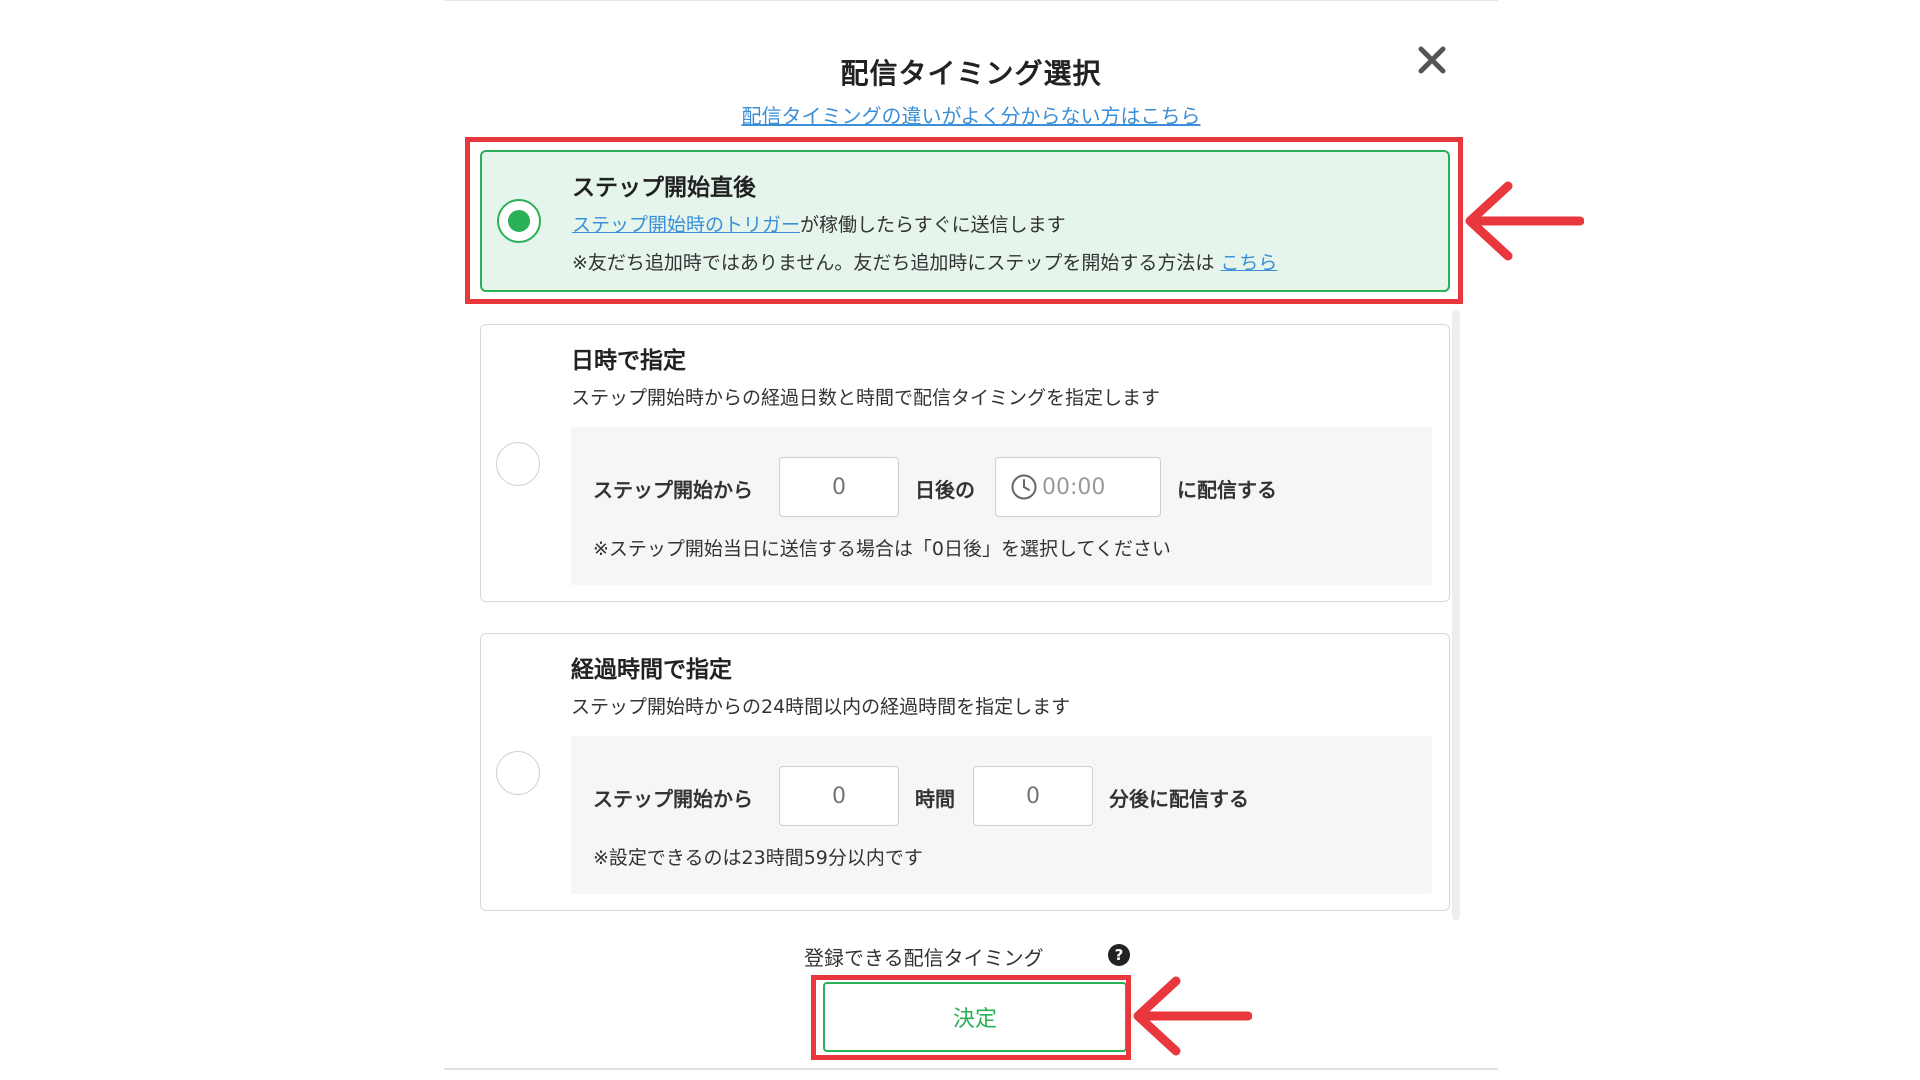  I want to click on dialog-top-border, so click(971, 0).